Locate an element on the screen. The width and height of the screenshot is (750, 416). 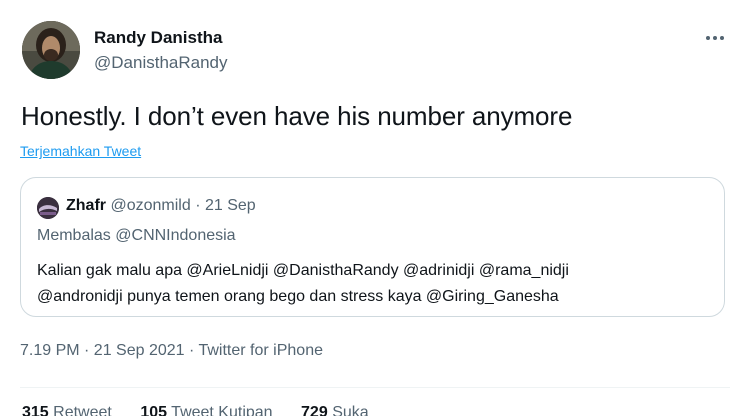
reply-prefix: Membalas is located at coordinates (74, 235).